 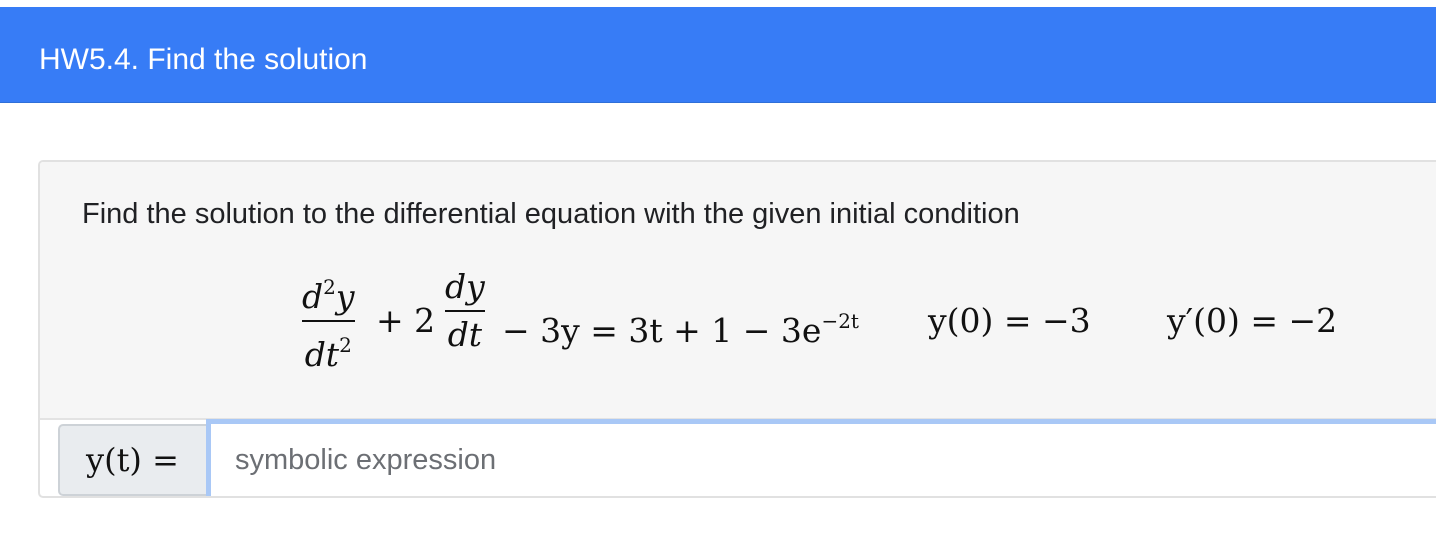 I want to click on frac1-num-d: d, so click(x=313, y=296).